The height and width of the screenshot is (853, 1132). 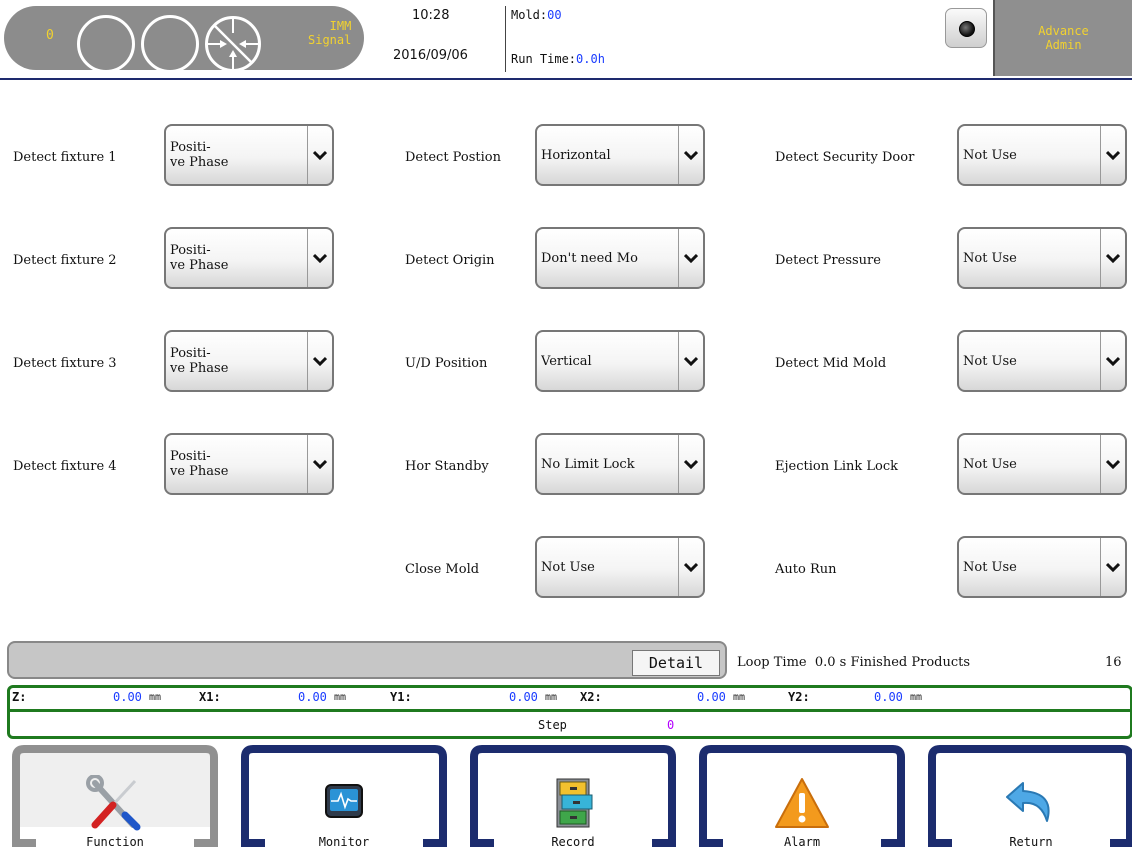 What do you see at coordinates (113, 803) in the screenshot?
I see `tools-icon` at bounding box center [113, 803].